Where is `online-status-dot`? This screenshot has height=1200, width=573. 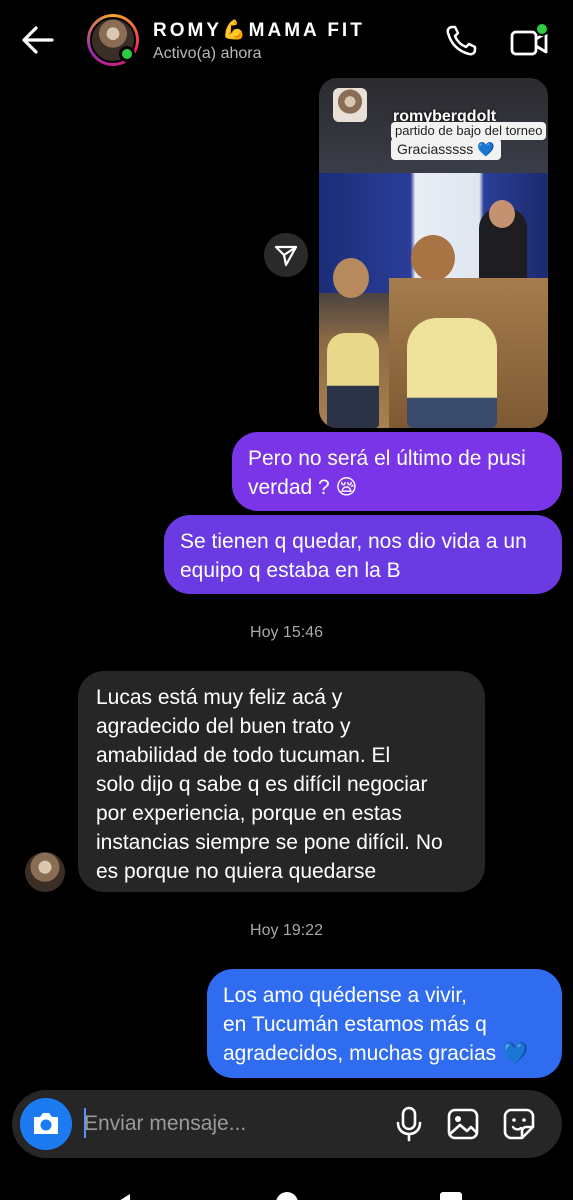
online-status-dot is located at coordinates (127, 54).